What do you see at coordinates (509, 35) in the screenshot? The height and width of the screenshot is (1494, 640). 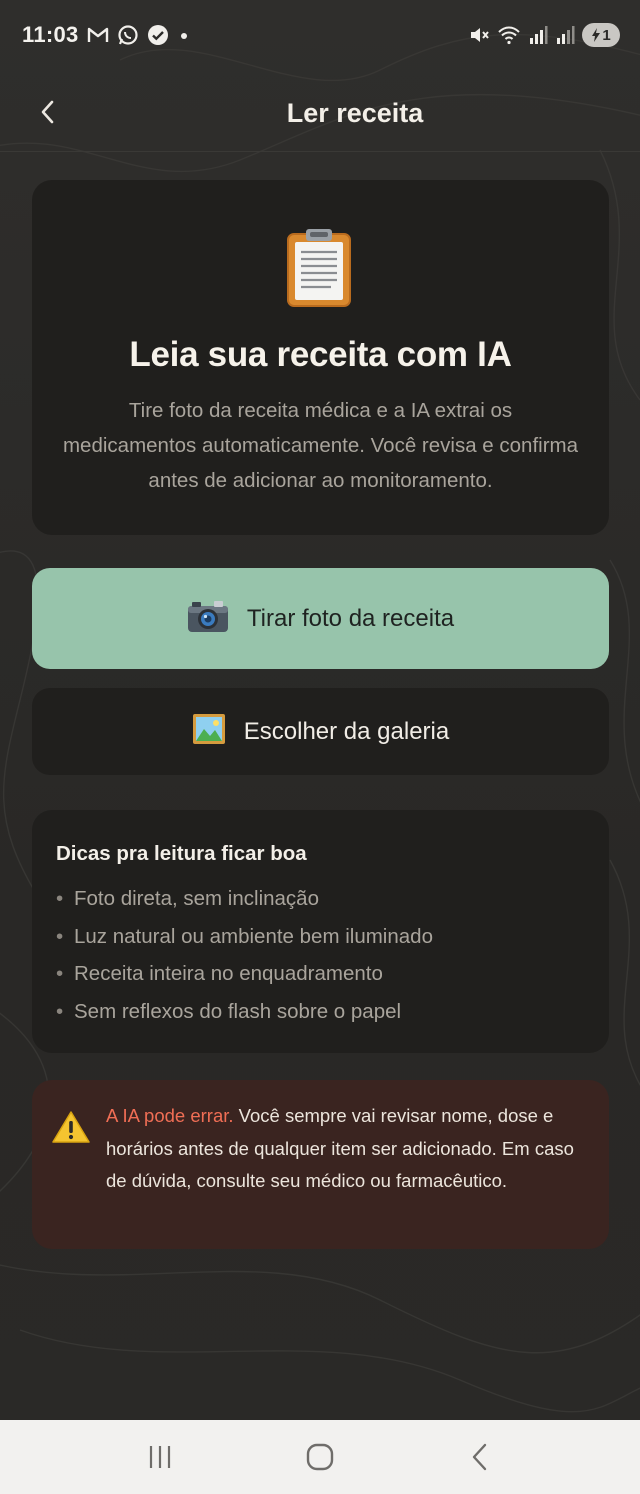 I see `wifi-icon` at bounding box center [509, 35].